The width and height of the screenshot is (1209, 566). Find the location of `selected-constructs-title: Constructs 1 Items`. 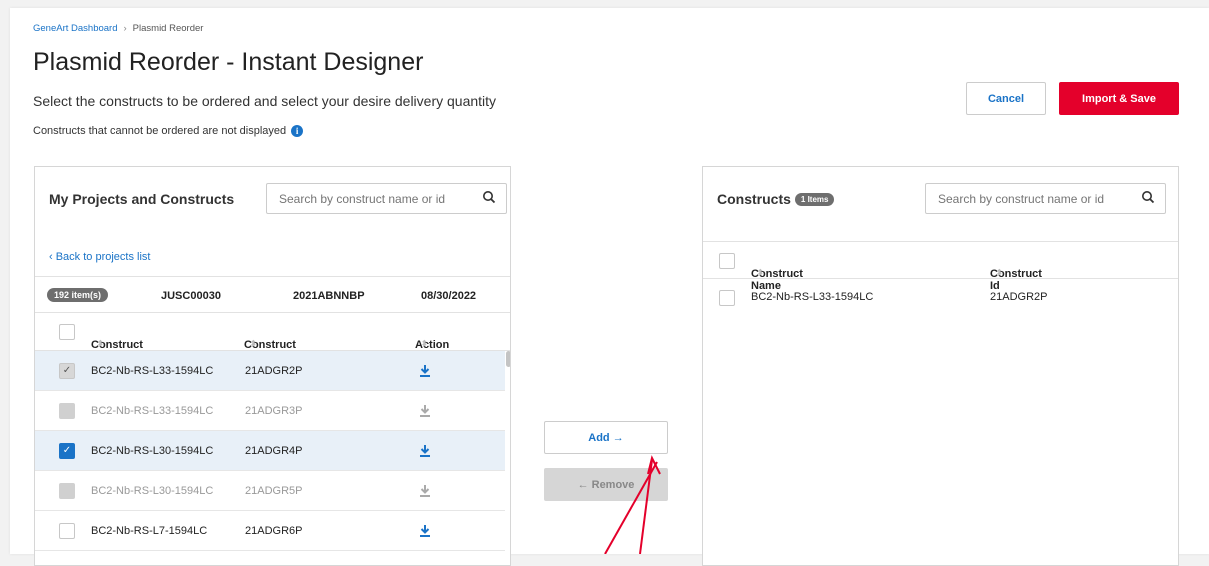

selected-constructs-title: Constructs 1 Items is located at coordinates (776, 199).